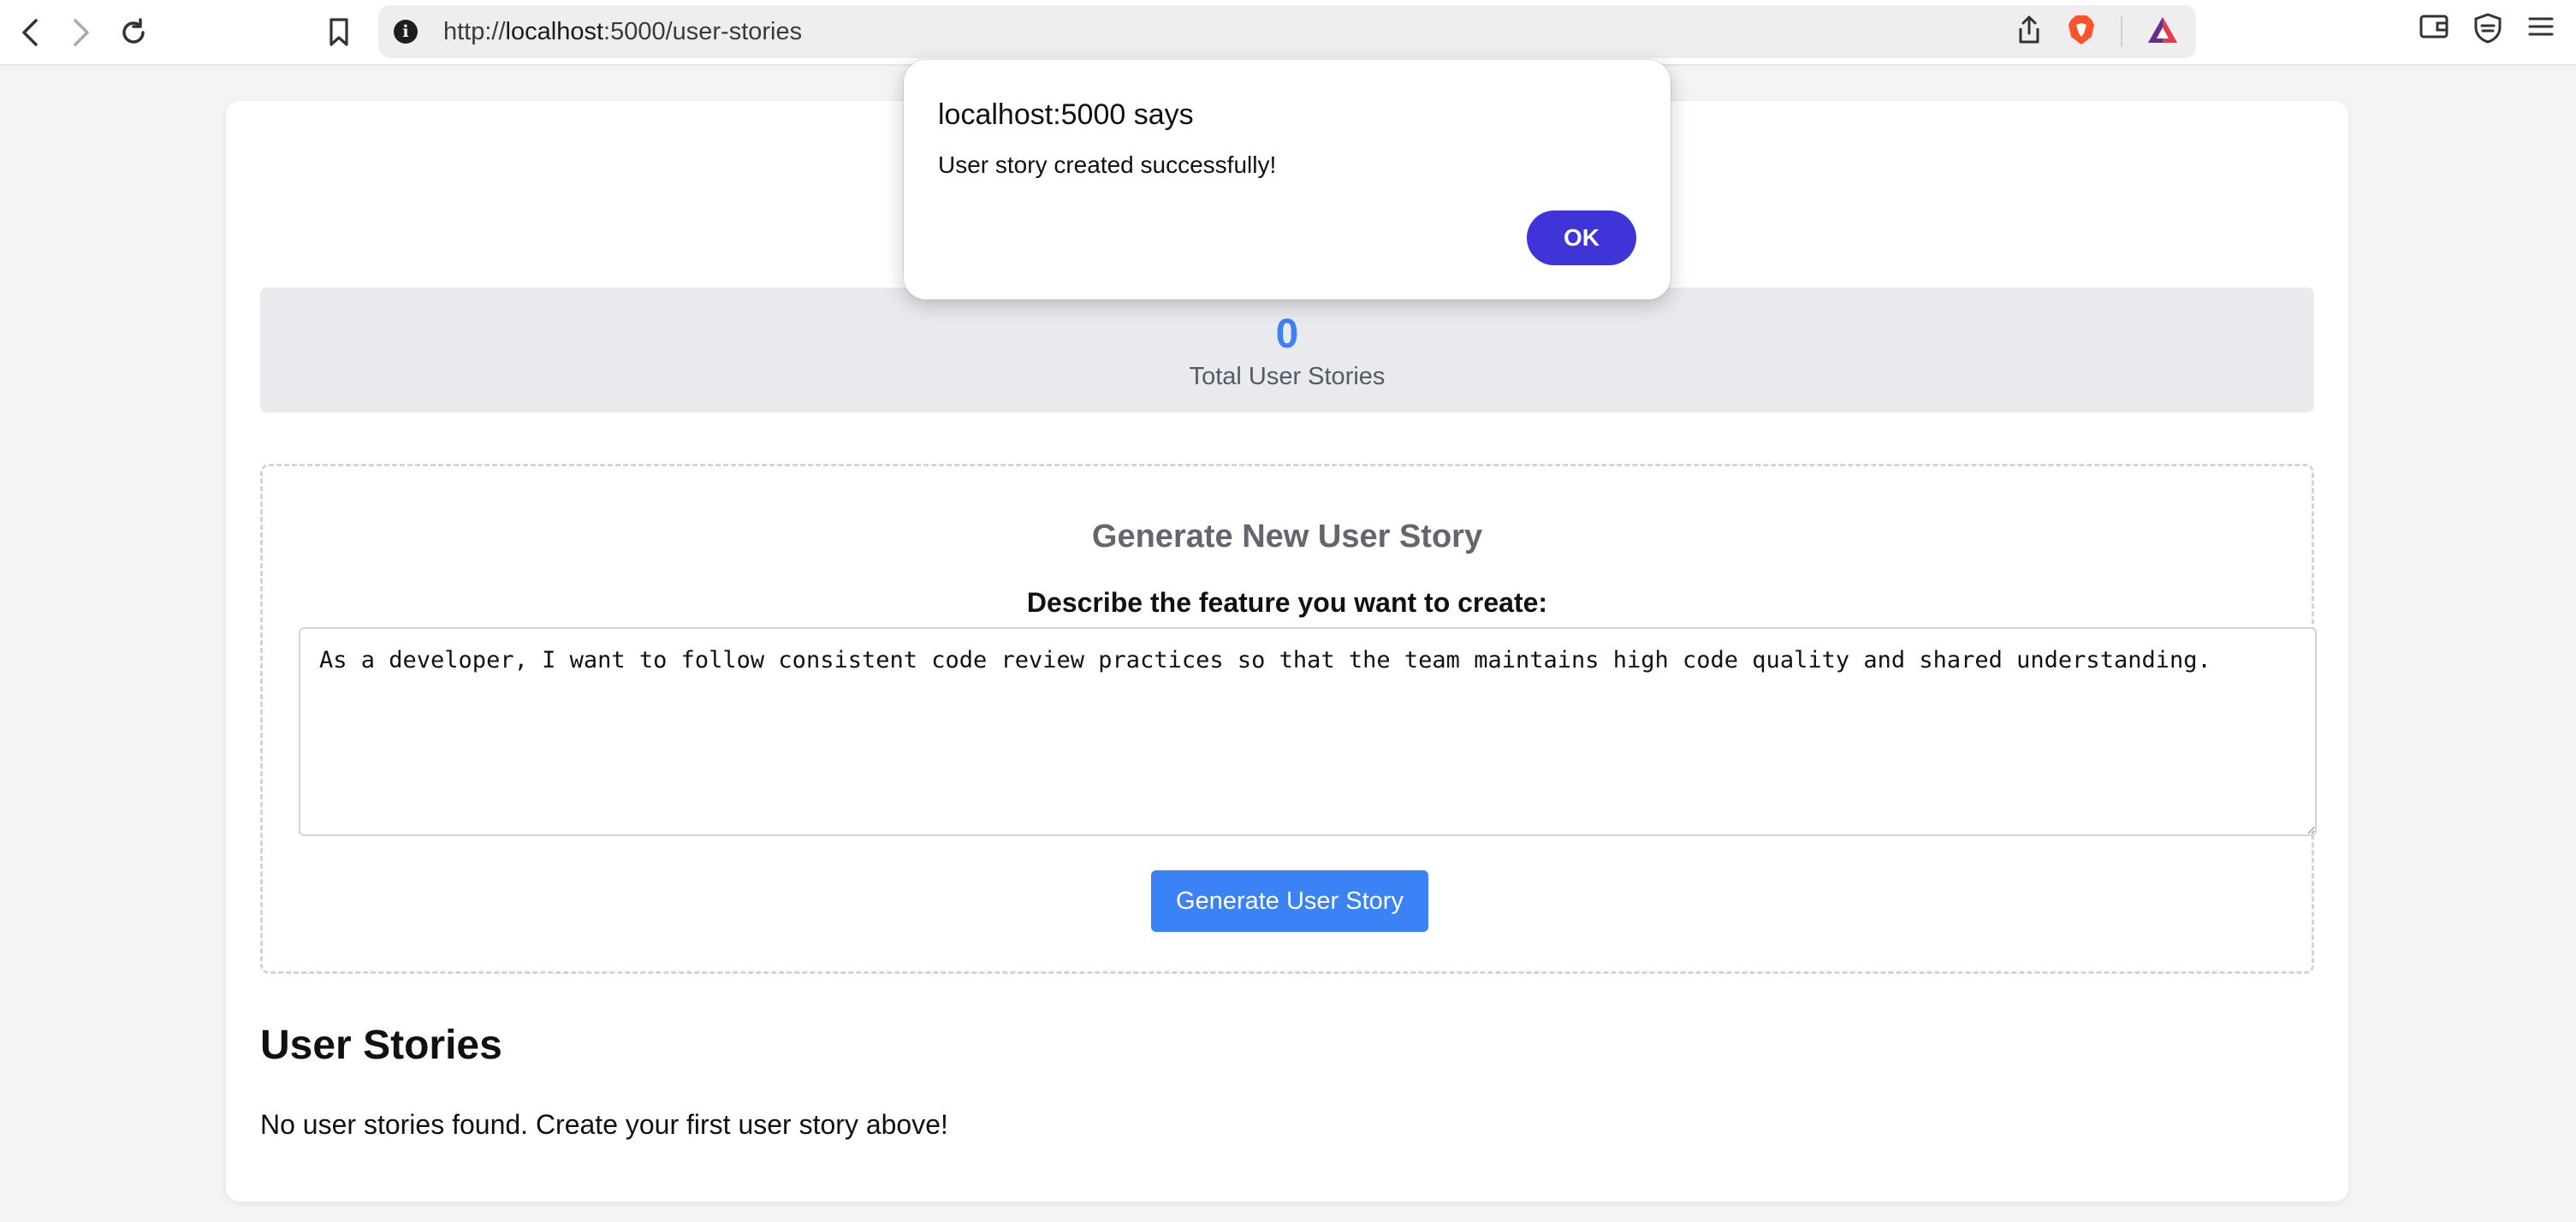 The height and width of the screenshot is (1222, 2576). I want to click on generate-user-story-button: Generate User Story, so click(1289, 901).